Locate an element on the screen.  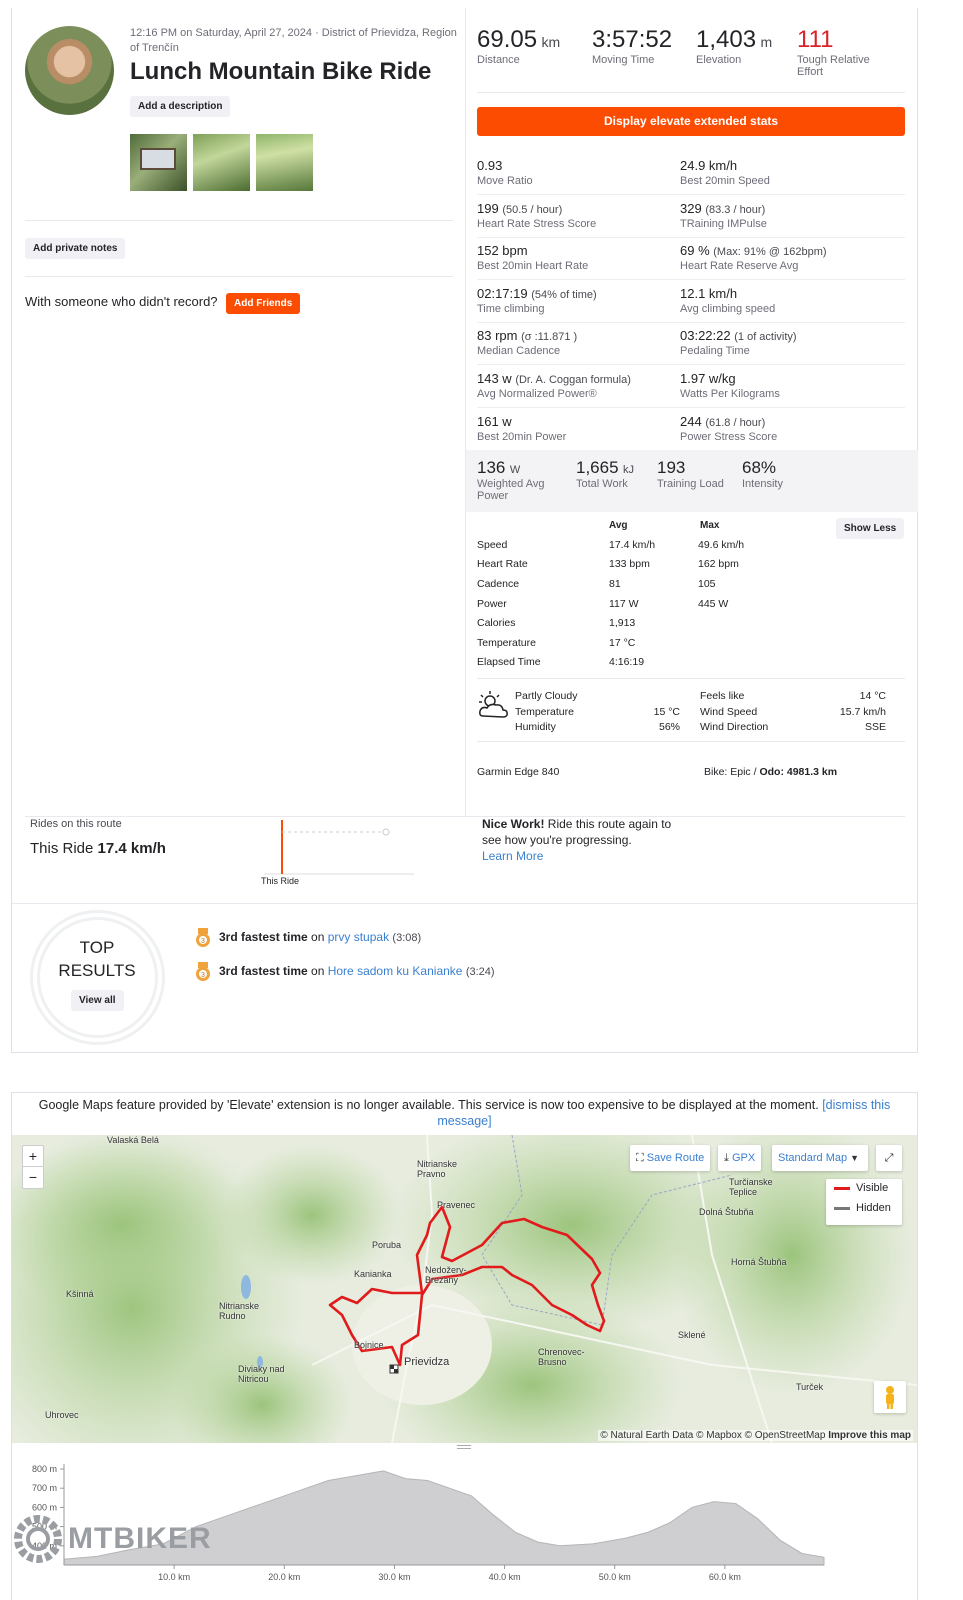
route-this-ride: This Ride 17.4 km/h is located at coordinates (98, 848).